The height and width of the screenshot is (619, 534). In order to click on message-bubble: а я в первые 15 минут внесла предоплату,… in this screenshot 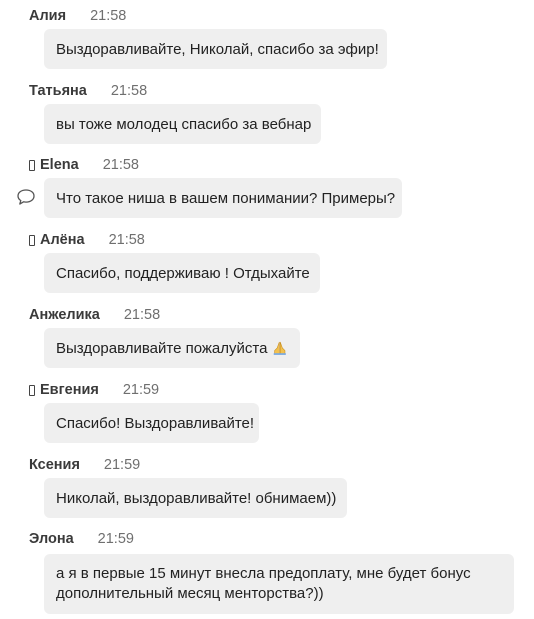, I will do `click(279, 584)`.